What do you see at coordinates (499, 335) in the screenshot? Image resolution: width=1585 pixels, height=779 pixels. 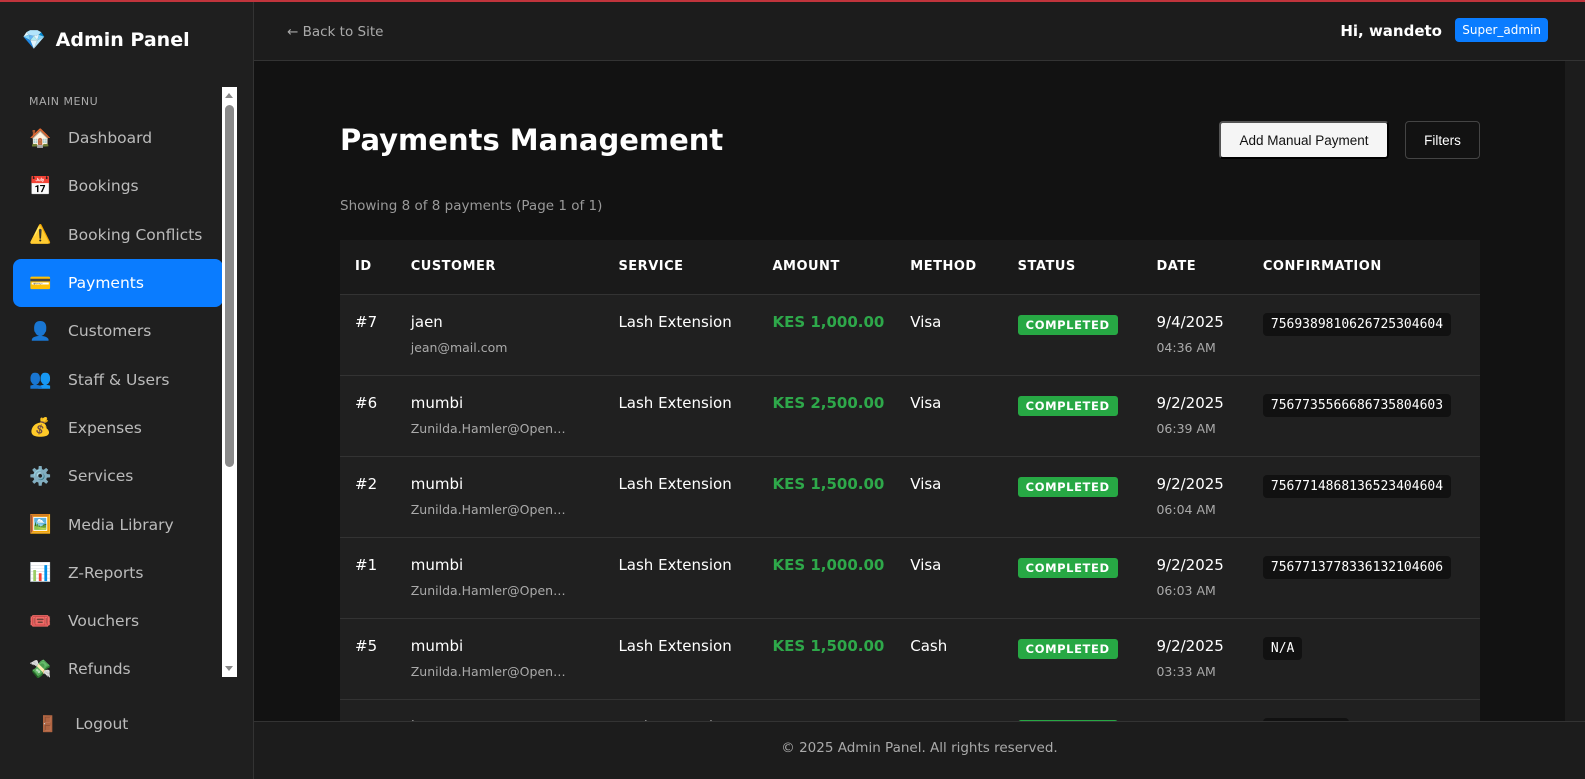 I see `customer-cell: jaen jean@mail.com` at bounding box center [499, 335].